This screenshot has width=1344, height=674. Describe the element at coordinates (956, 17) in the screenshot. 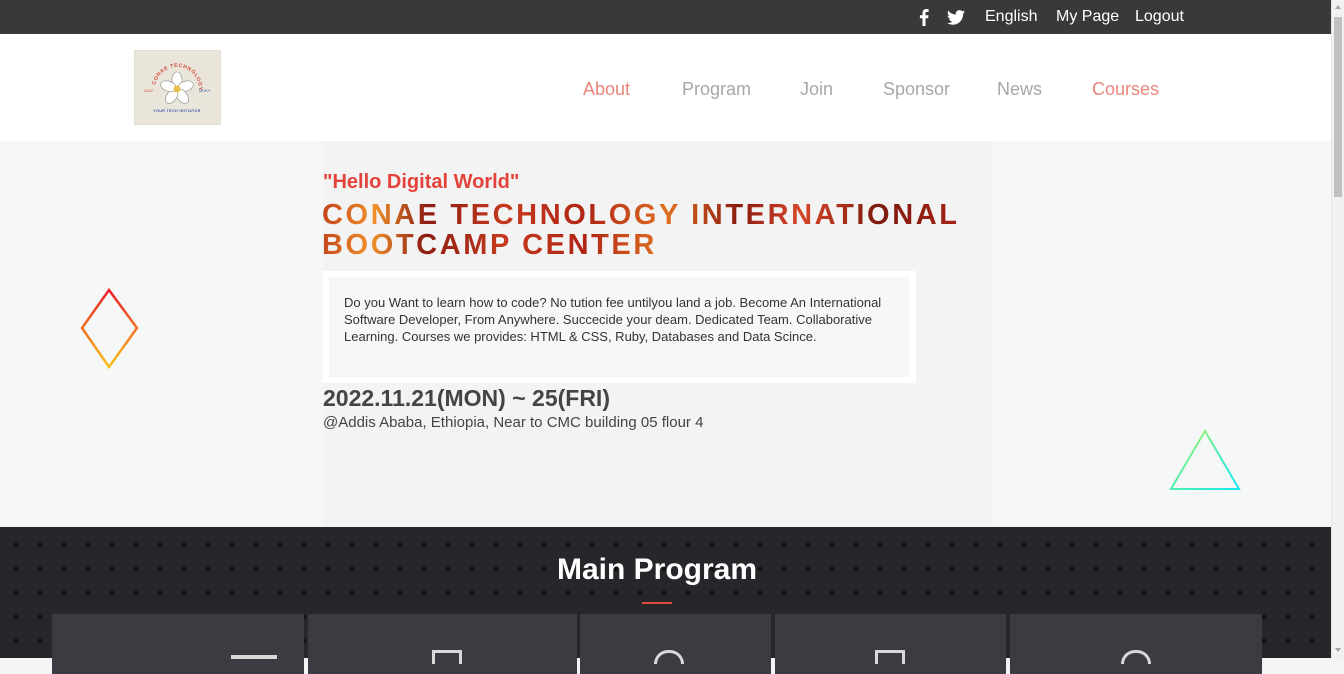

I see `twitter-icon` at that location.